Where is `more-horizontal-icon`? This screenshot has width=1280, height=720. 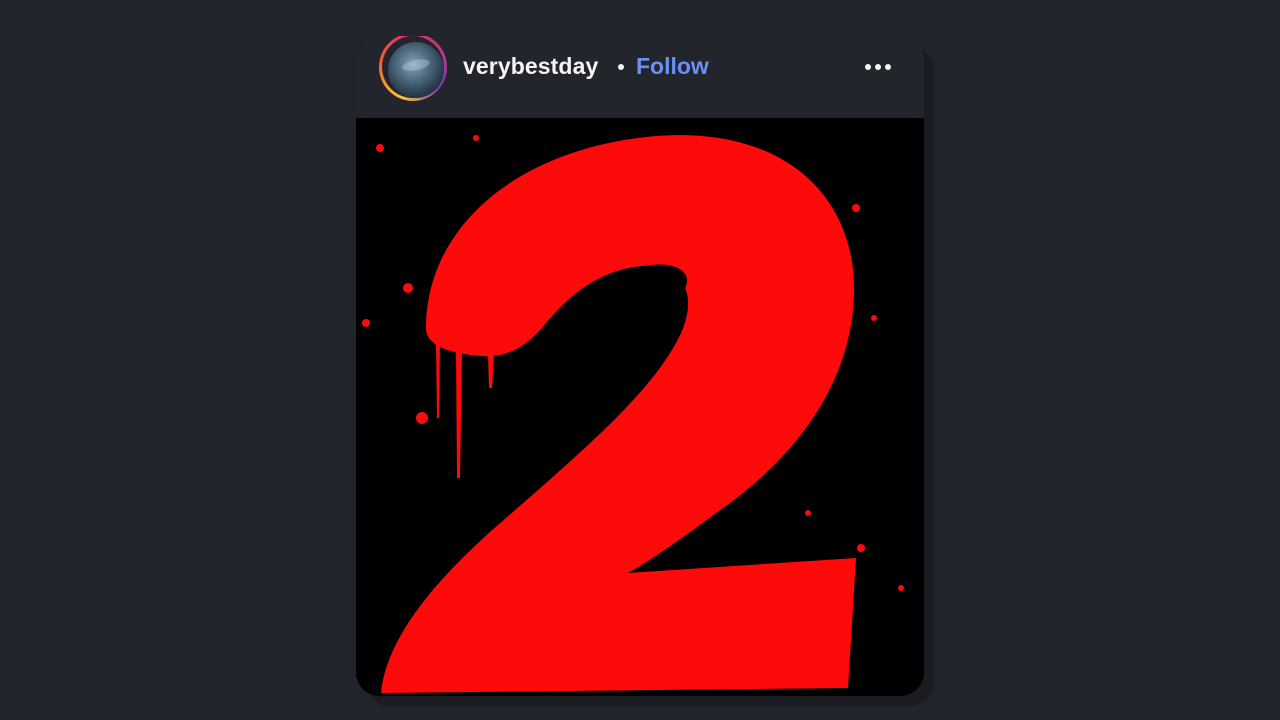 more-horizontal-icon is located at coordinates (878, 67).